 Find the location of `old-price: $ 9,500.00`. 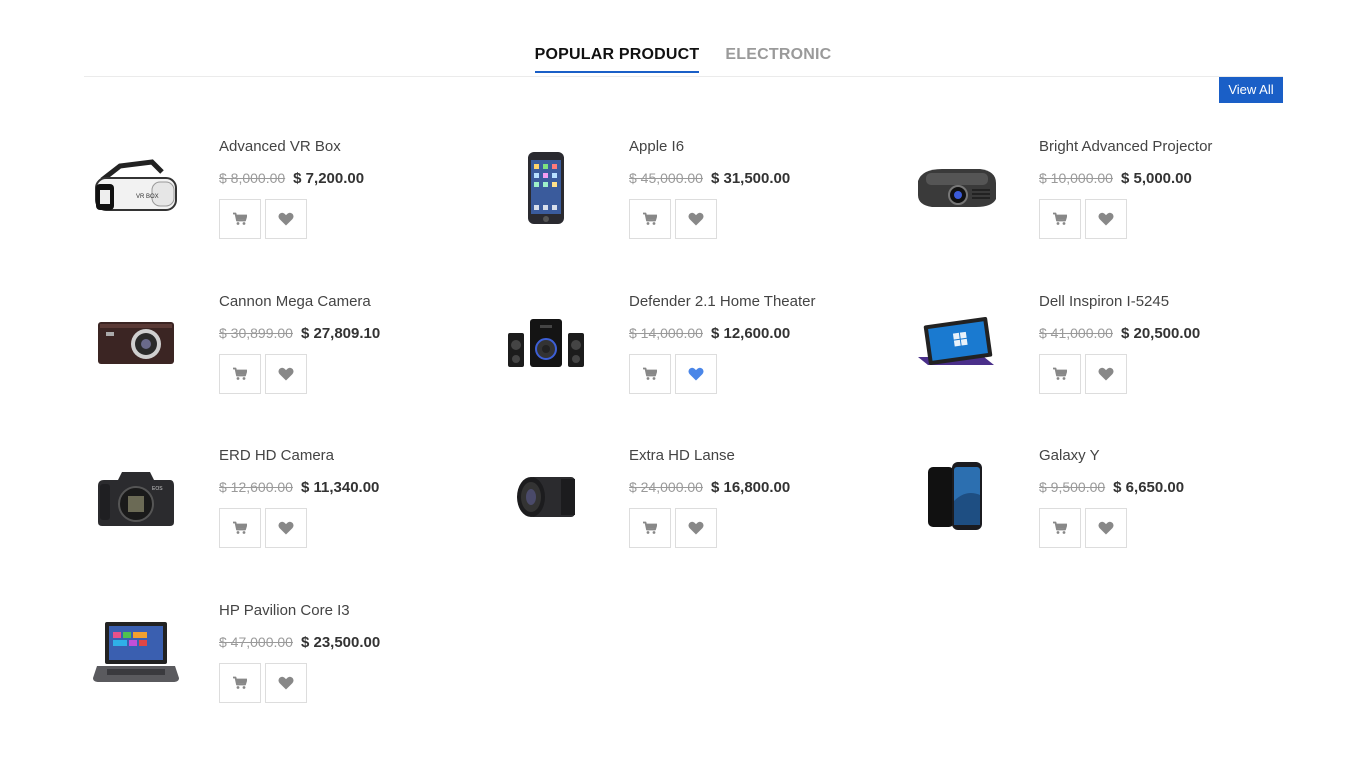

old-price: $ 9,500.00 is located at coordinates (1072, 487).